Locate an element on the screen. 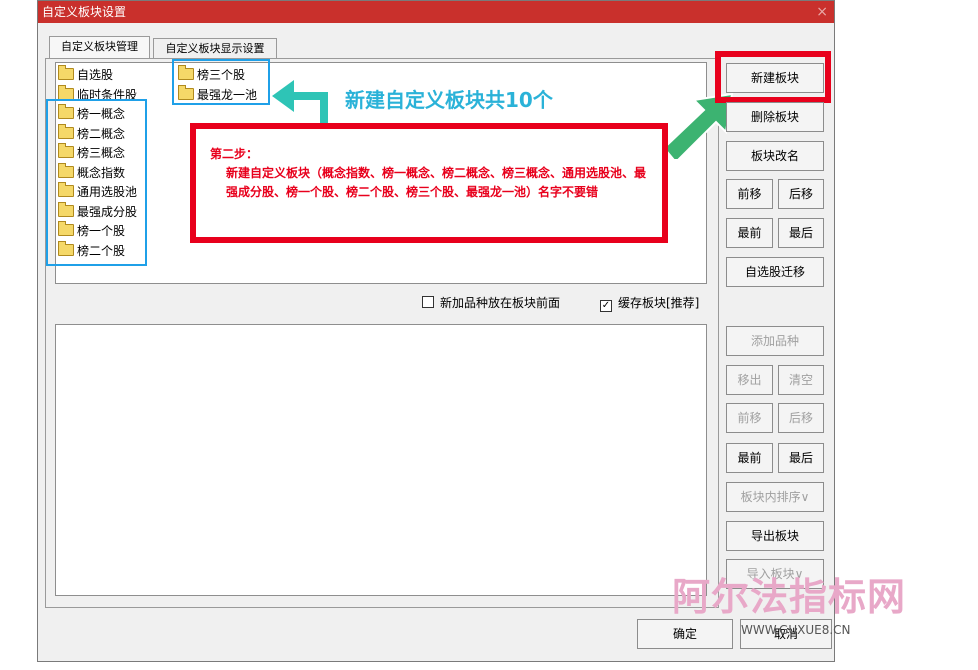  title-bar: 自定义板块设置 × is located at coordinates (436, 12).